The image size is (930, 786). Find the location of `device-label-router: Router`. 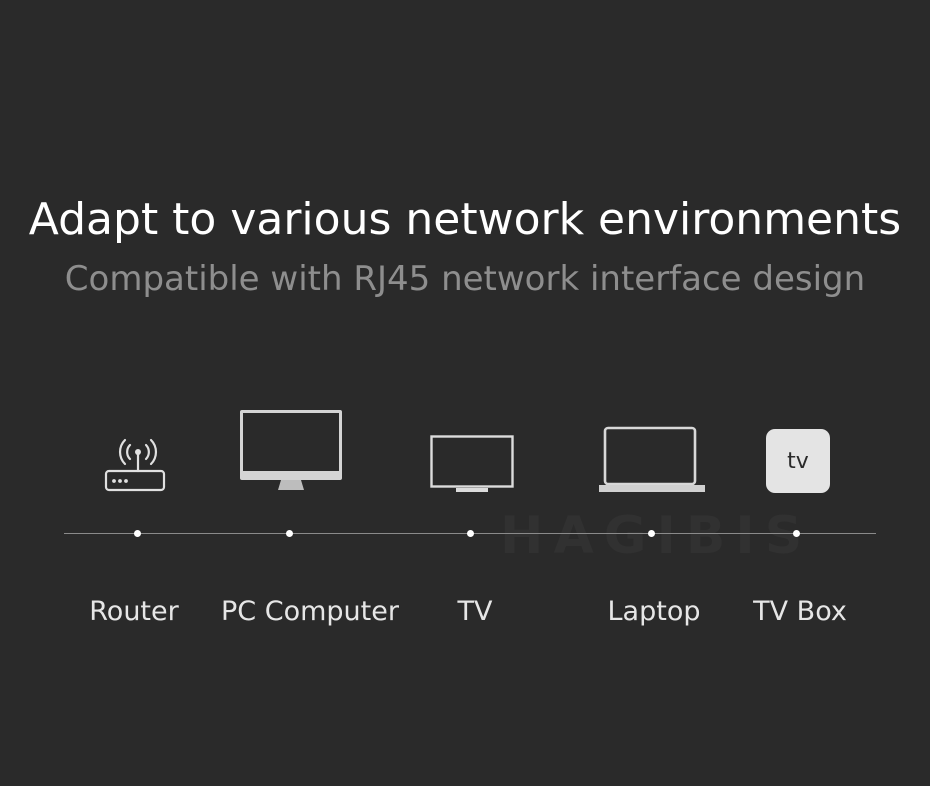

device-label-router: Router is located at coordinates (134, 611).